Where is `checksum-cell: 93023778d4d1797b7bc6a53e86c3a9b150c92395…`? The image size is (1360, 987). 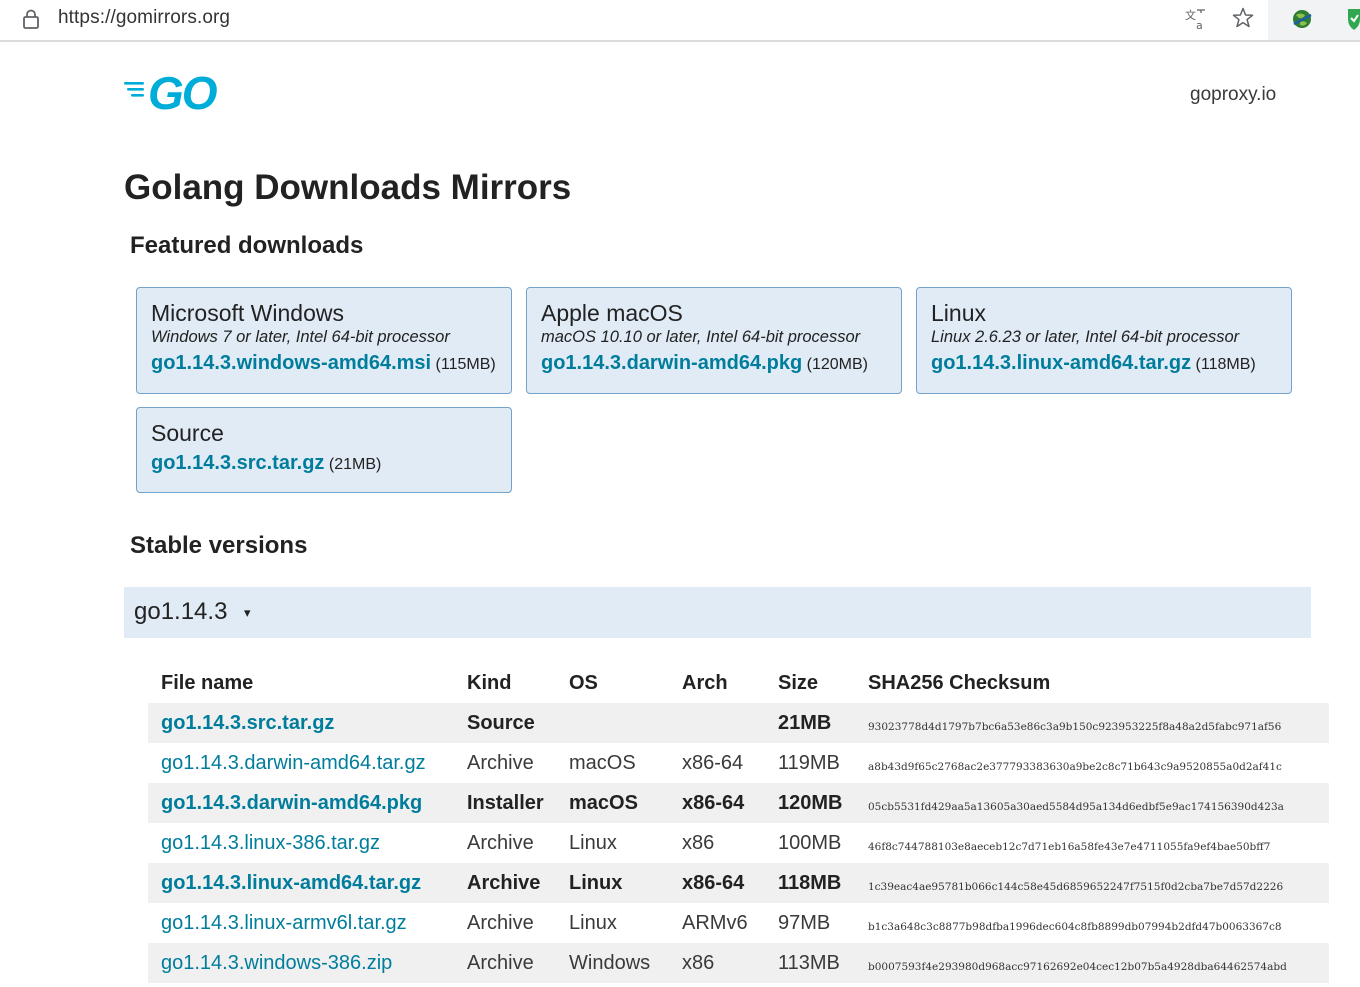 checksum-cell: 93023778d4d1797b7bc6a53e86c3a9b150c92395… is located at coordinates (1075, 727).